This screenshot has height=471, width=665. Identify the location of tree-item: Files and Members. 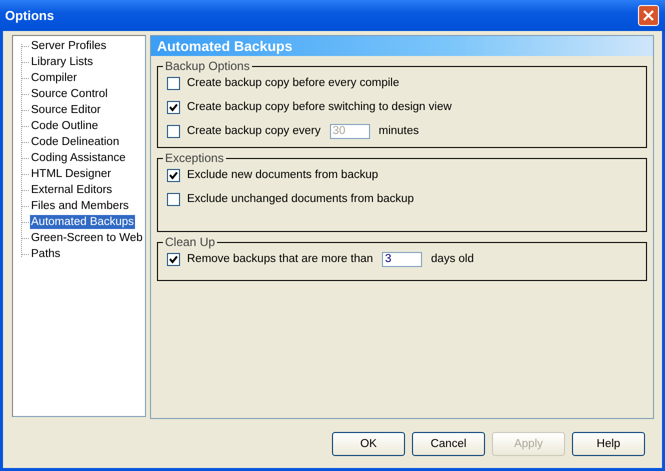
(80, 206).